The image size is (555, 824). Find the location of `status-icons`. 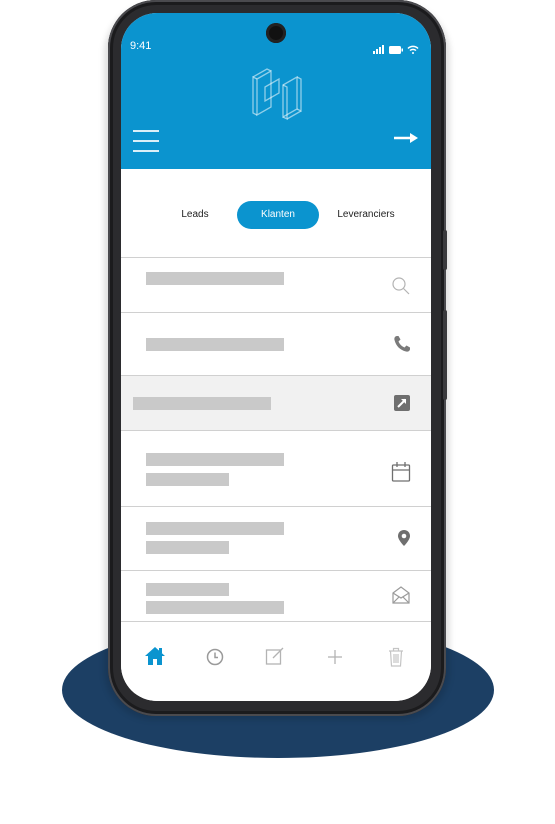

status-icons is located at coordinates (396, 50).